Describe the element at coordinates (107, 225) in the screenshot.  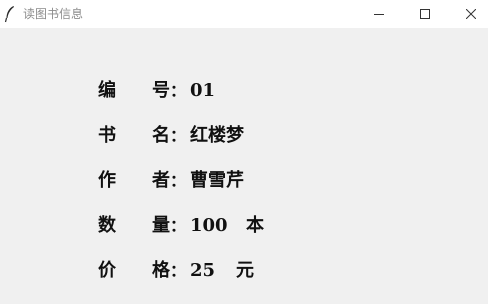
I see `book-quantity-label-char1: 数` at that location.